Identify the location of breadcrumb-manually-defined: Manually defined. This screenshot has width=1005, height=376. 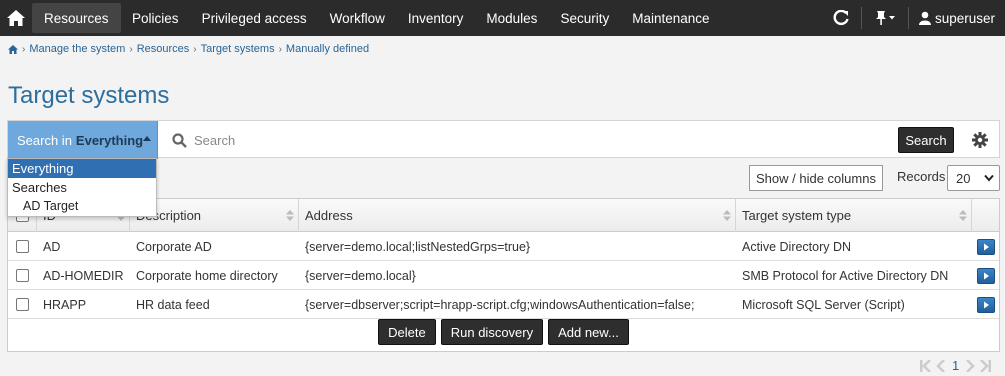
(327, 49).